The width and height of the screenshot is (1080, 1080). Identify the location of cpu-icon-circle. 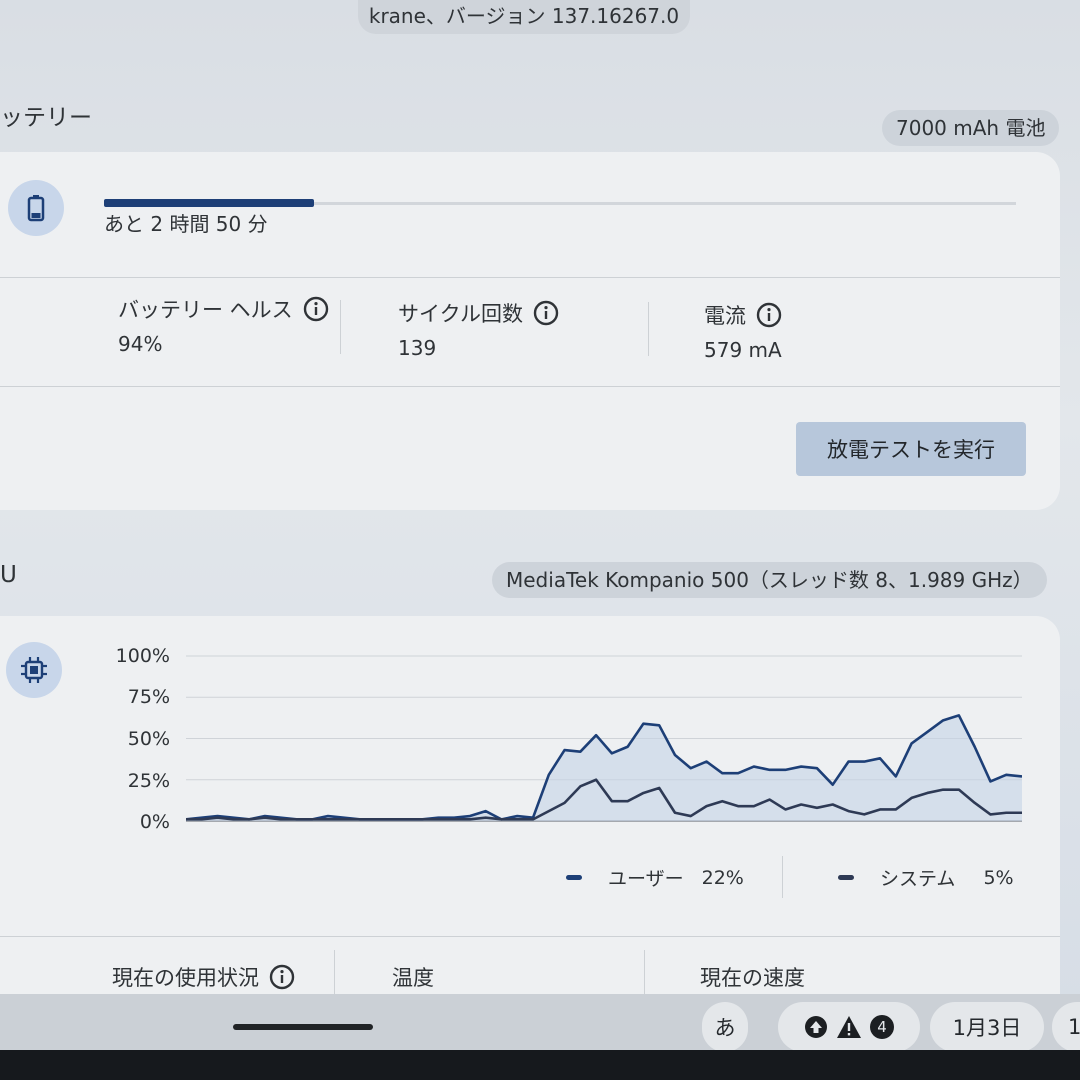
(34, 670).